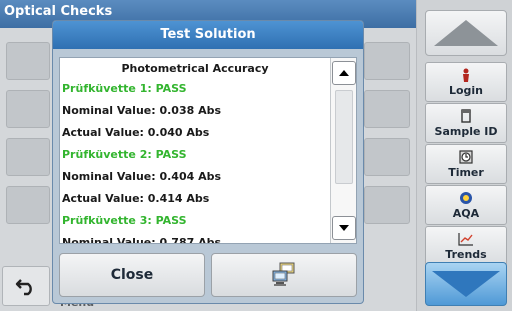 The height and width of the screenshot is (311, 512). Describe the element at coordinates (58, 11) in the screenshot. I see `app-title: Optical Checks` at that location.